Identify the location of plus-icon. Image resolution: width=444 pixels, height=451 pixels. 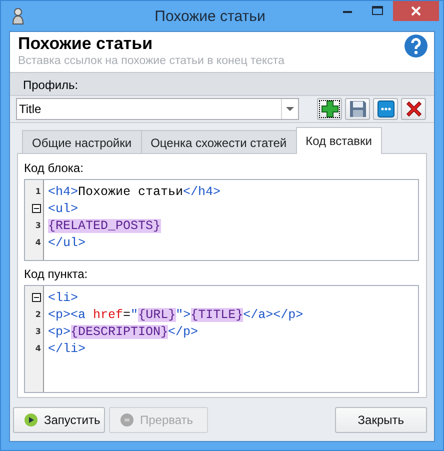
(329, 109).